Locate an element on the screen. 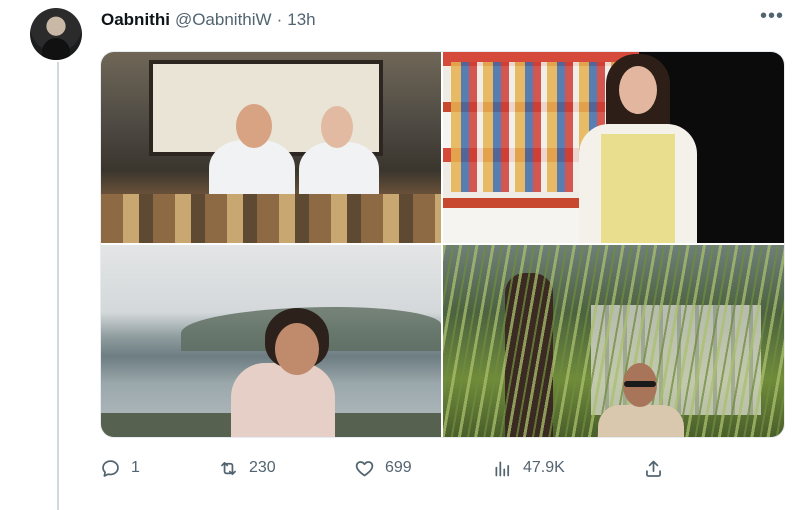 The height and width of the screenshot is (510, 800). tweet-timestamp: 13h is located at coordinates (301, 20).